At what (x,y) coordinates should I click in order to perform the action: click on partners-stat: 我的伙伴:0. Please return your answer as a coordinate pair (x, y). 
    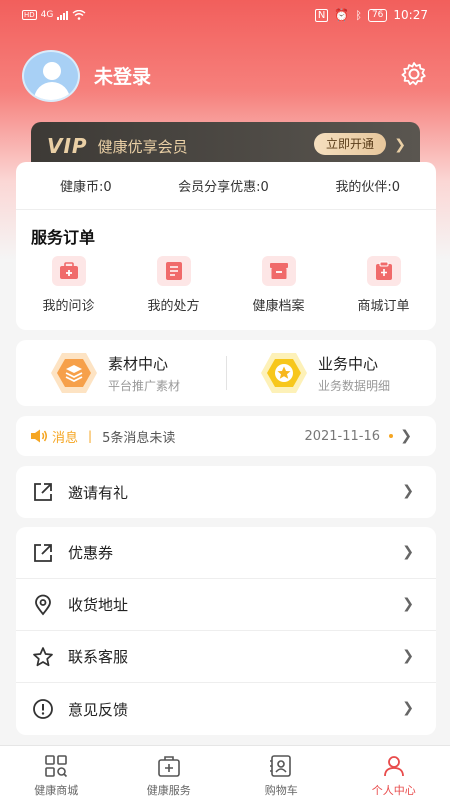
    Looking at the image, I should click on (367, 185).